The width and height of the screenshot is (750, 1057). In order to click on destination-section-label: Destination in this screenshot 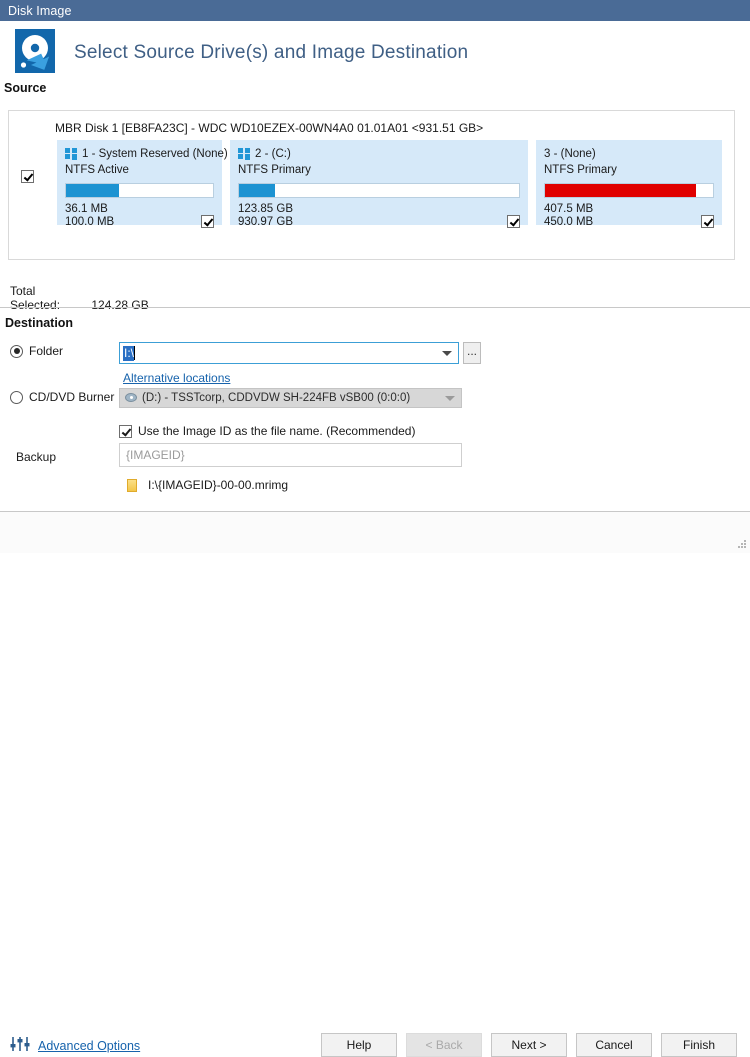, I will do `click(39, 323)`.